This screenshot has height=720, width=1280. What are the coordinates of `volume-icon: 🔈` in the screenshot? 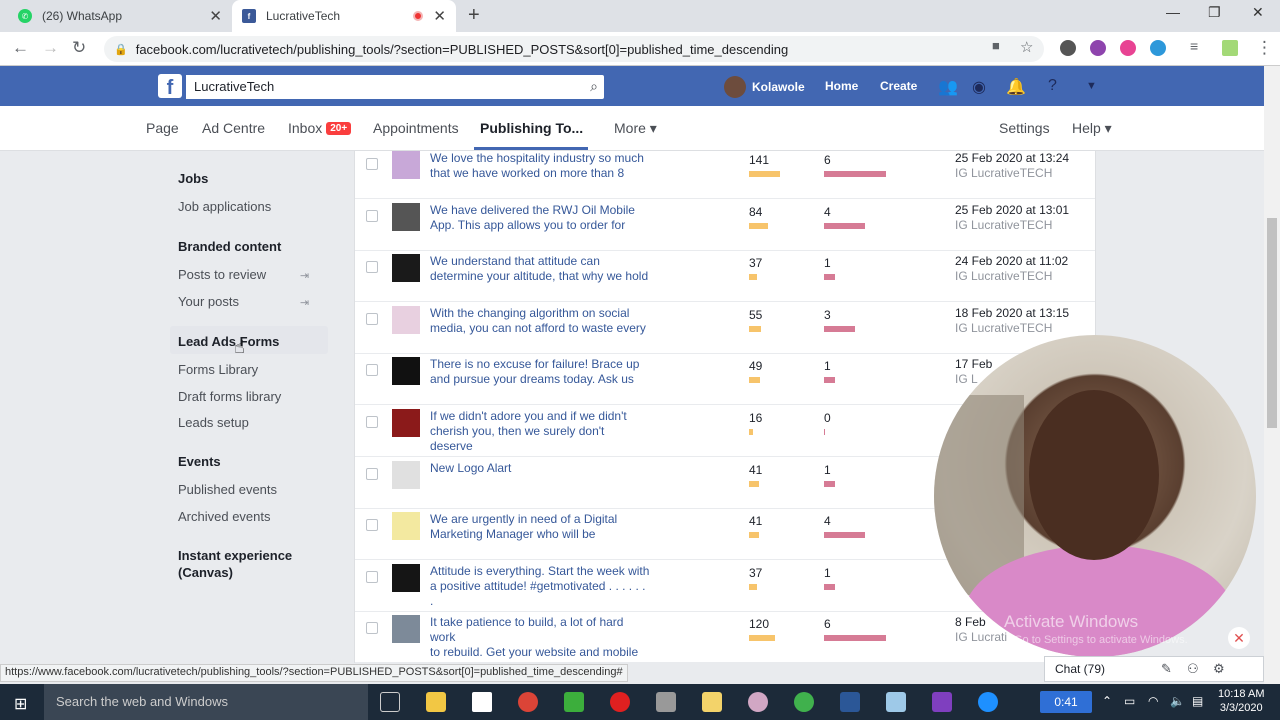 It's located at (1177, 701).